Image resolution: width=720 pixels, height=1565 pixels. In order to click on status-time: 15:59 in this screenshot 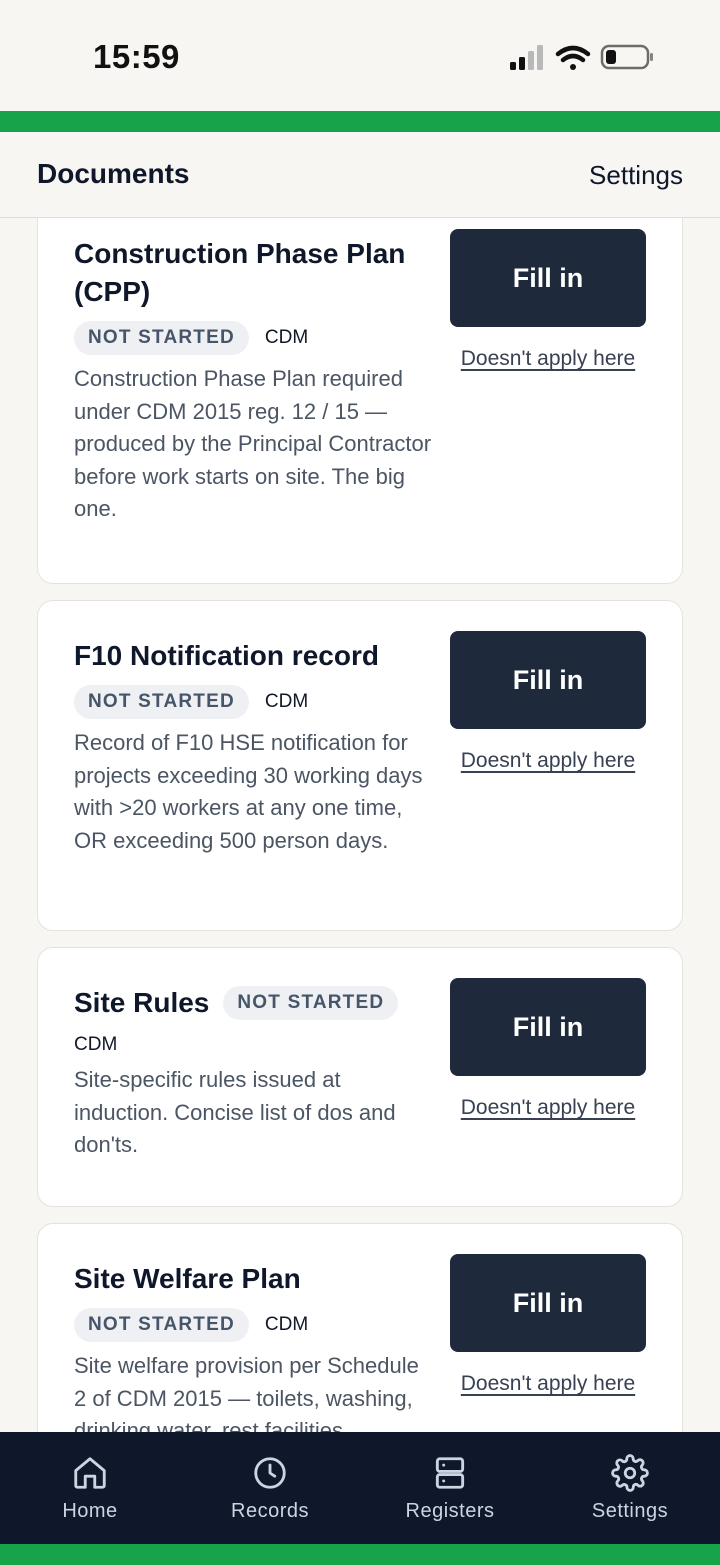, I will do `click(136, 56)`.